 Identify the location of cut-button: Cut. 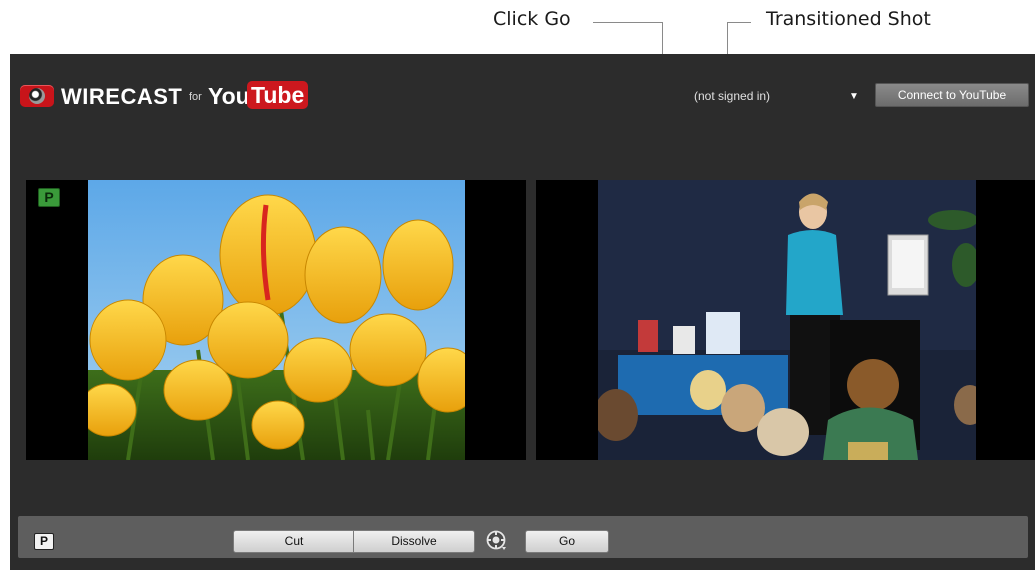
(294, 541).